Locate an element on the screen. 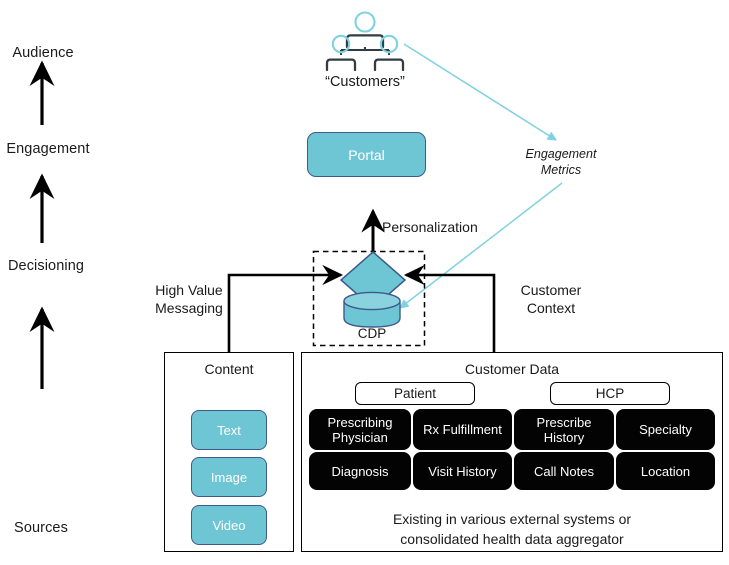 This screenshot has height=565, width=729. customer-context-connector is located at coordinates (449, 308).